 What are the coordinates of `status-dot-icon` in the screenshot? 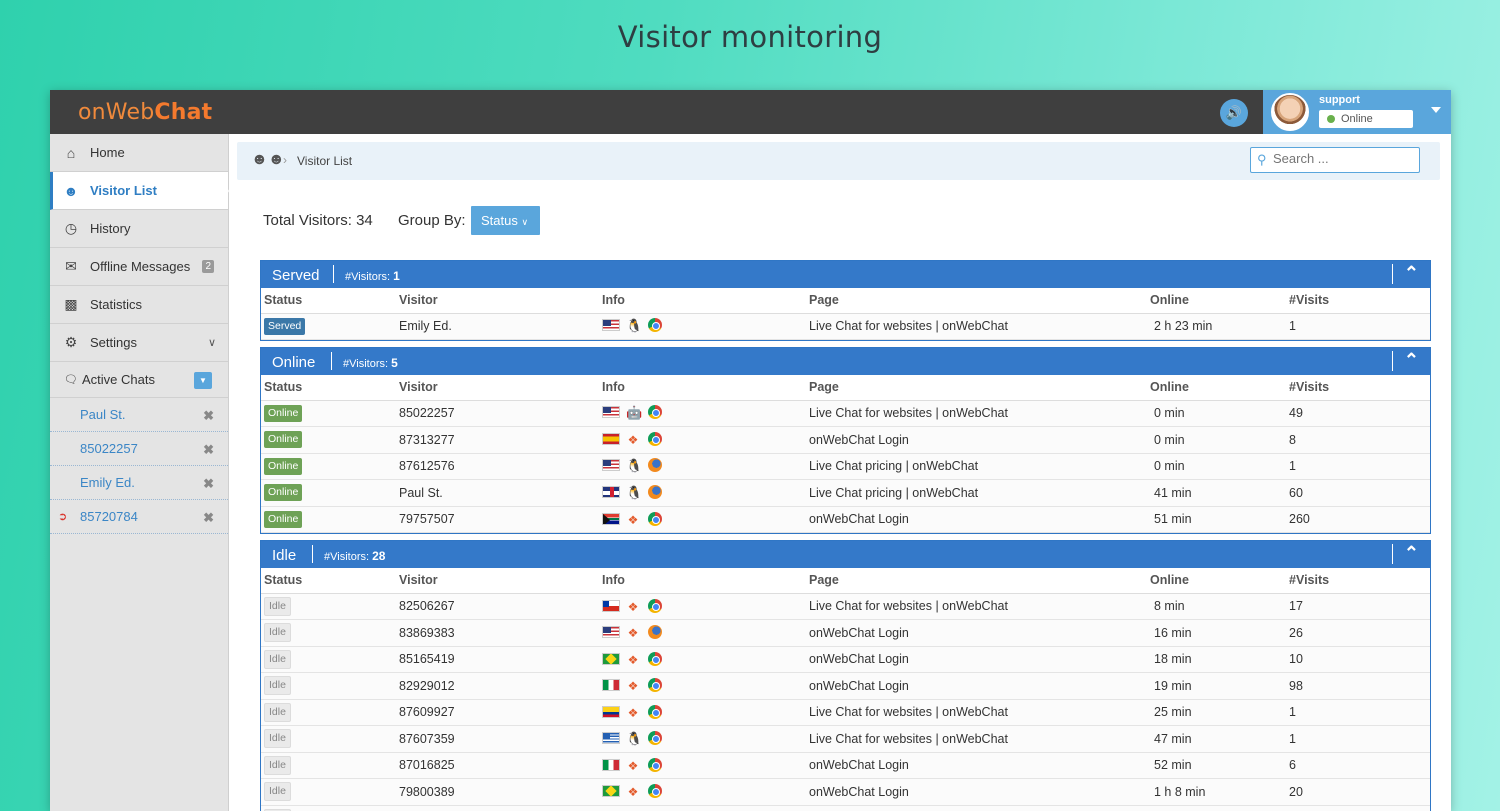 It's located at (1331, 119).